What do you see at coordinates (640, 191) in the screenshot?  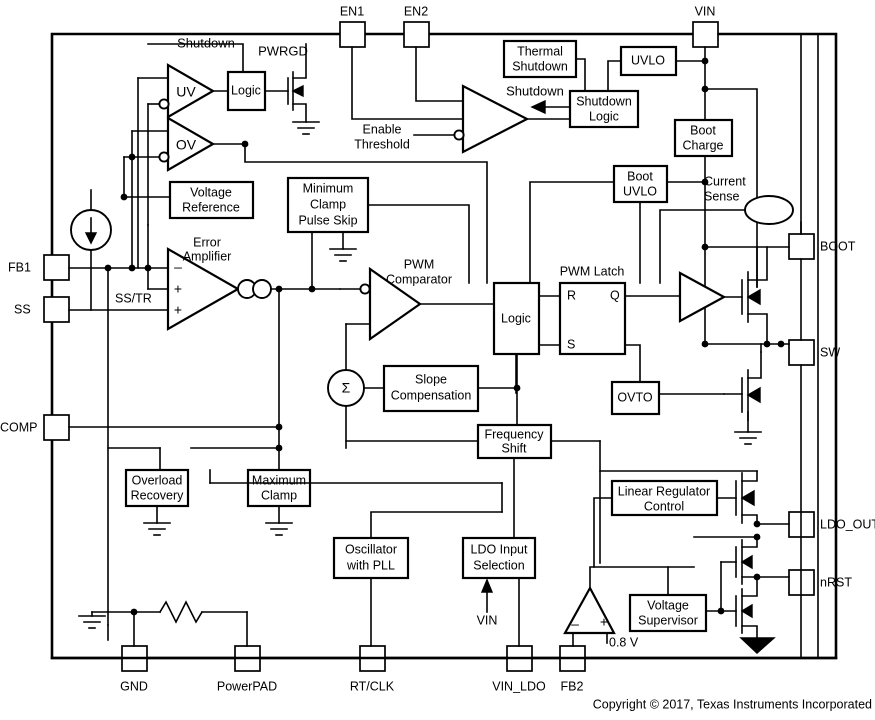 I see `boot-uvlo-line2: UVLO` at bounding box center [640, 191].